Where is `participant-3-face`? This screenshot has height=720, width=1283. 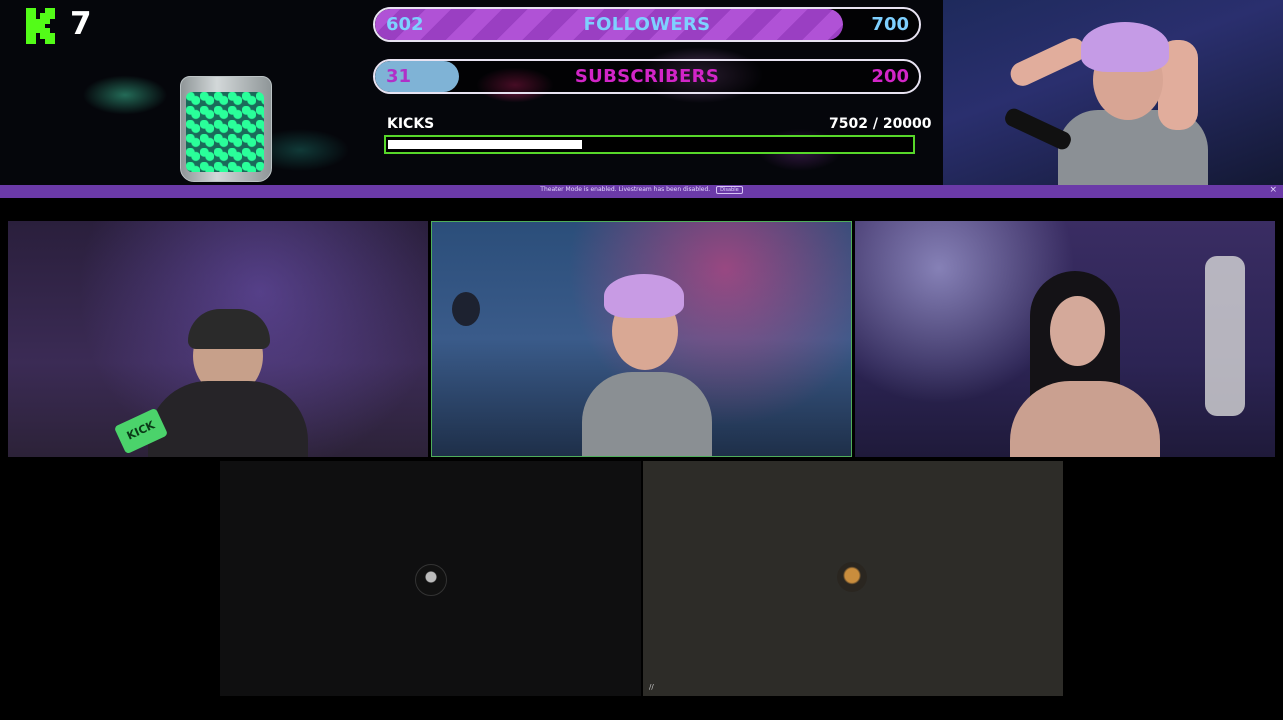
participant-3-face is located at coordinates (1077, 331).